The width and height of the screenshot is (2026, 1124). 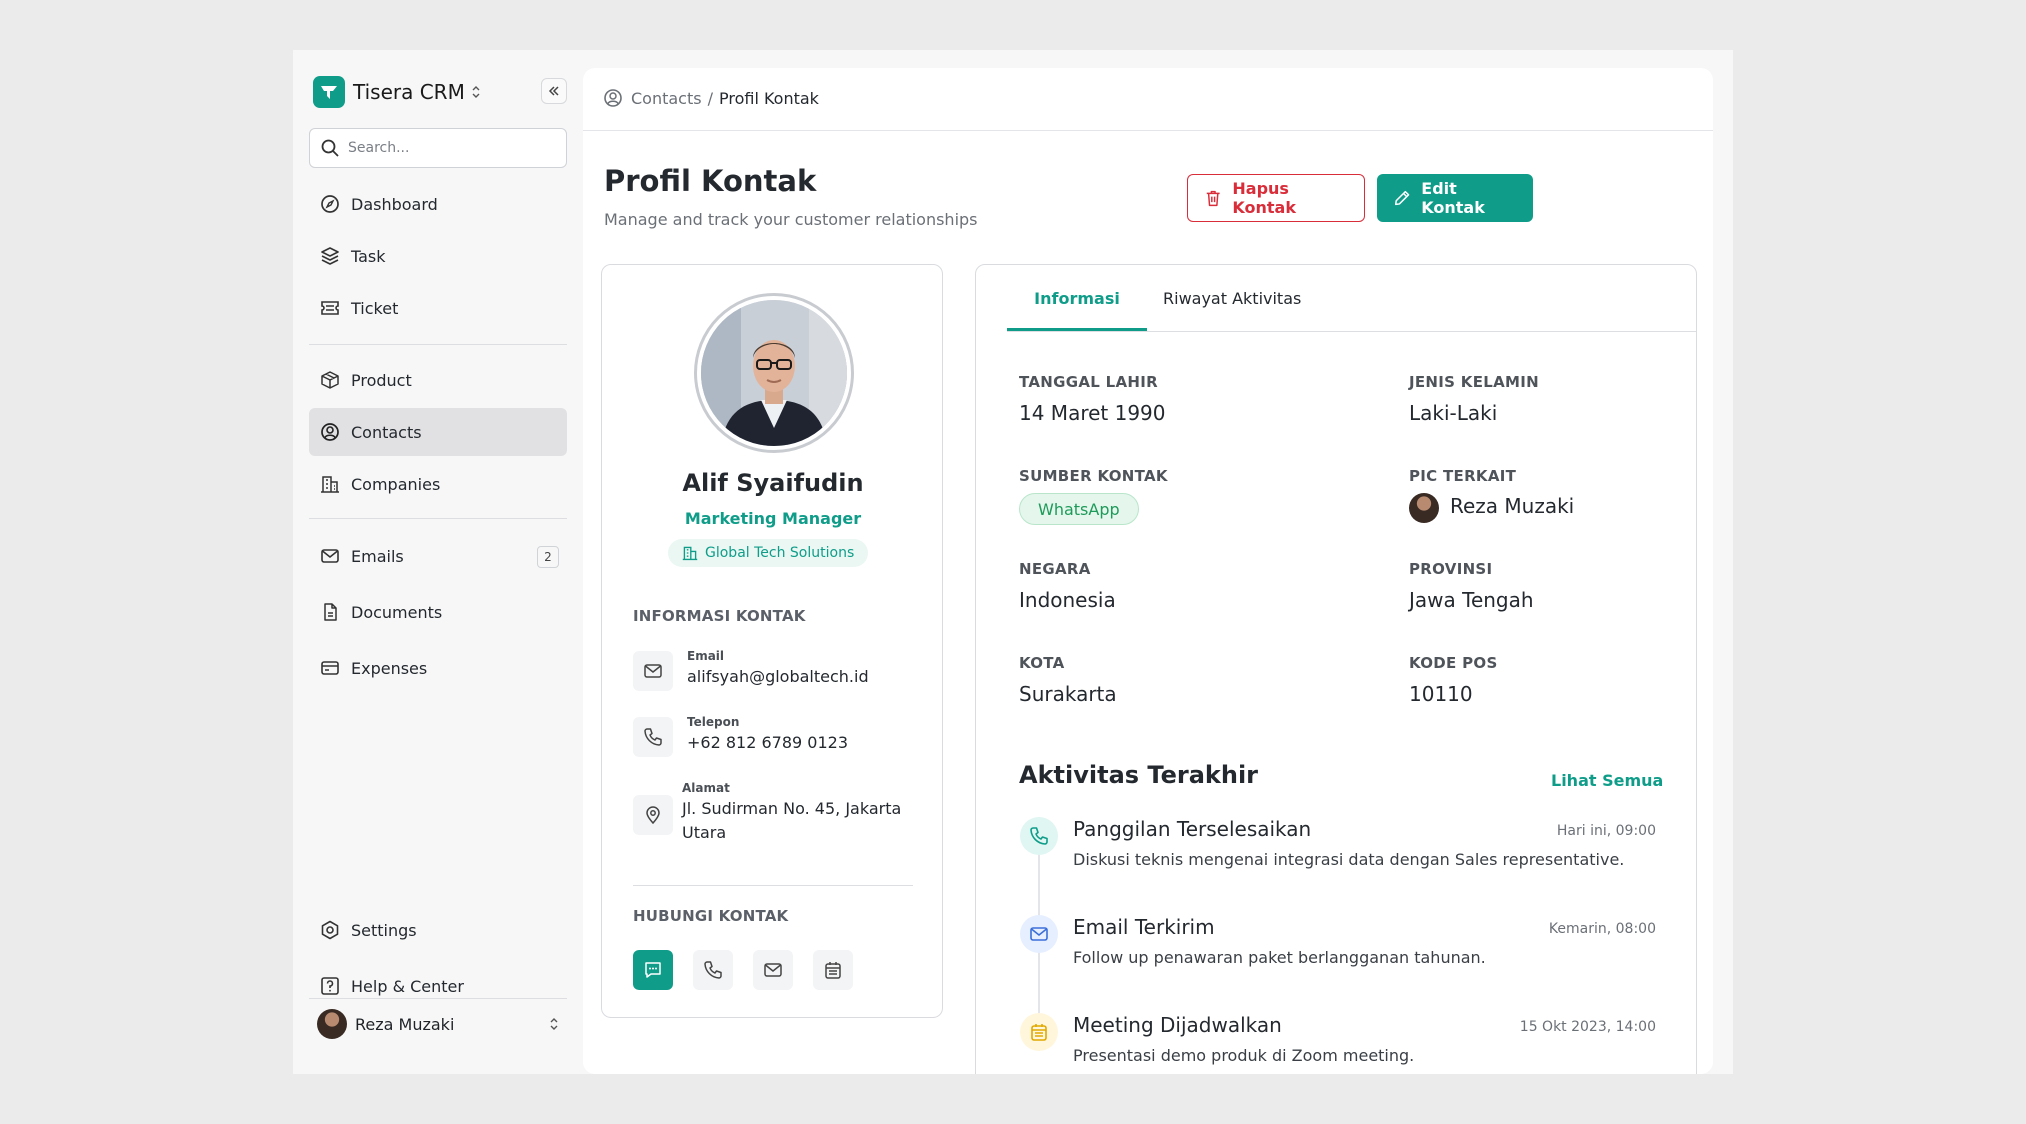 I want to click on schedule-button, so click(x=833, y=970).